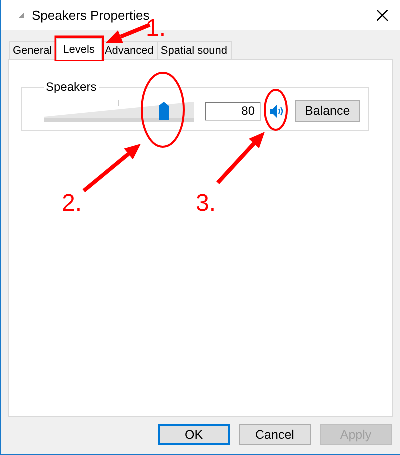 The height and width of the screenshot is (455, 400). I want to click on callout-number: 2., so click(72, 203).